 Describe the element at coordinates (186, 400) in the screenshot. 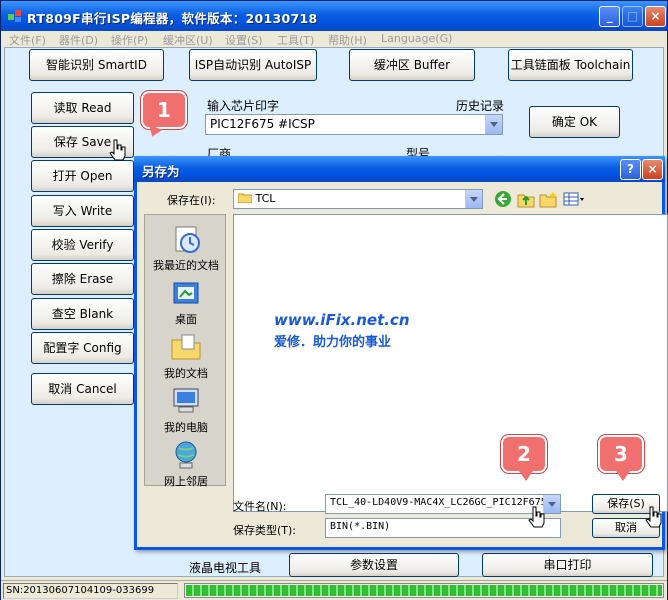

I see `my-computer-icon` at that location.